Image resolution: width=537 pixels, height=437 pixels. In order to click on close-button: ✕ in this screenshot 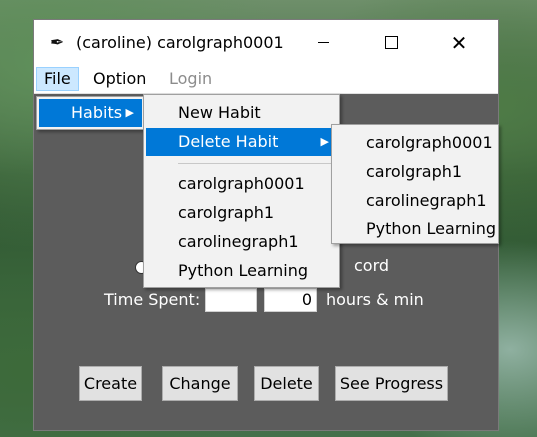, I will do `click(459, 42)`.